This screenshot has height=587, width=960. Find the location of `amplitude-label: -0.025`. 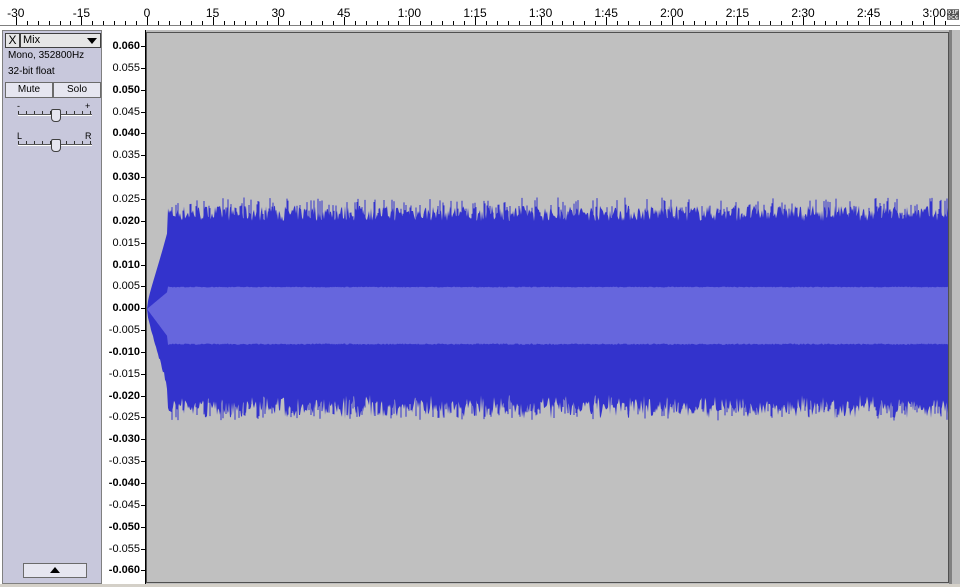

amplitude-label: -0.025 is located at coordinates (124, 417).